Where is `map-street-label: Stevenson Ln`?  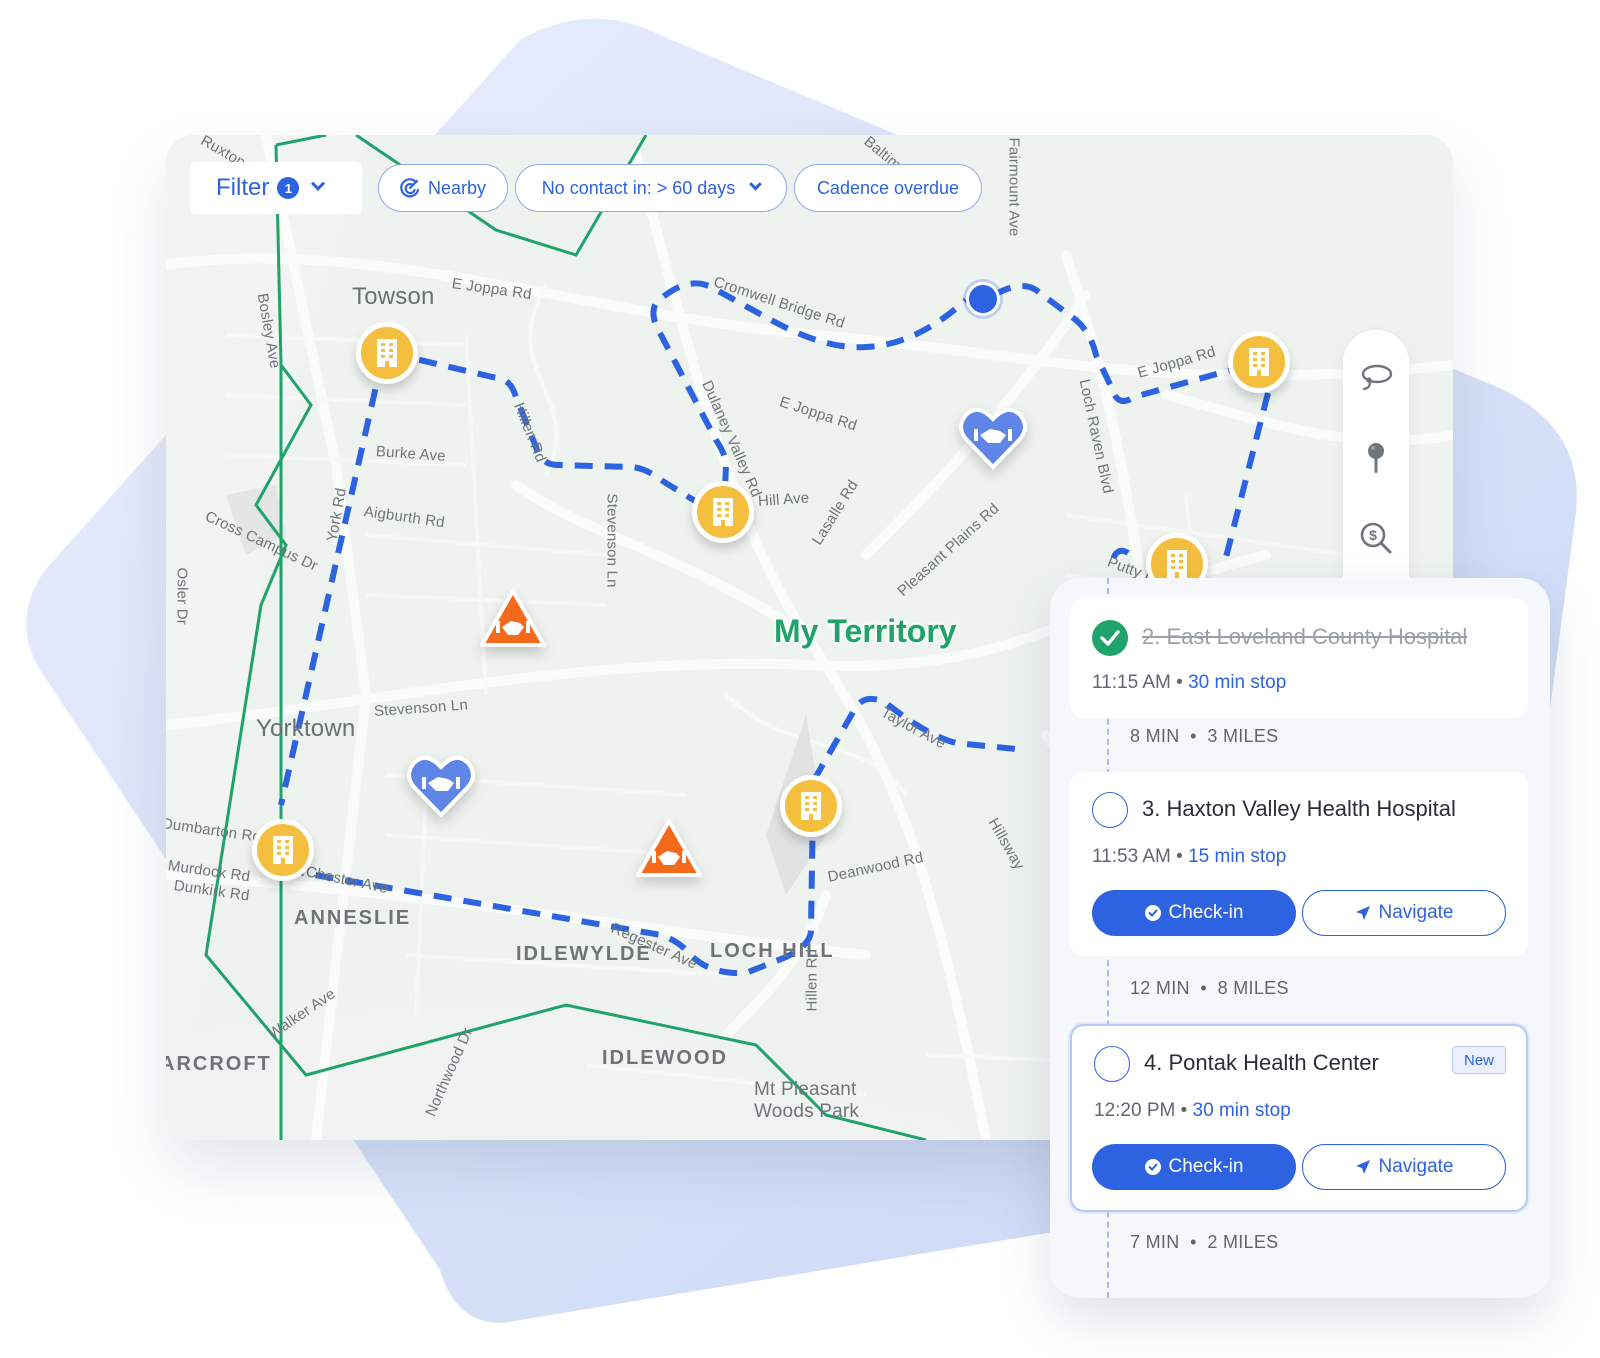 map-street-label: Stevenson Ln is located at coordinates (612, 540).